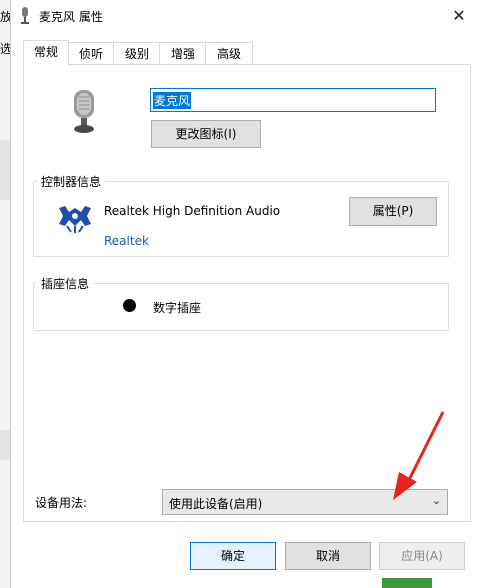 This screenshot has height=588, width=479. What do you see at coordinates (192, 211) in the screenshot?
I see `controller-name: Realtek High Definition Audio` at bounding box center [192, 211].